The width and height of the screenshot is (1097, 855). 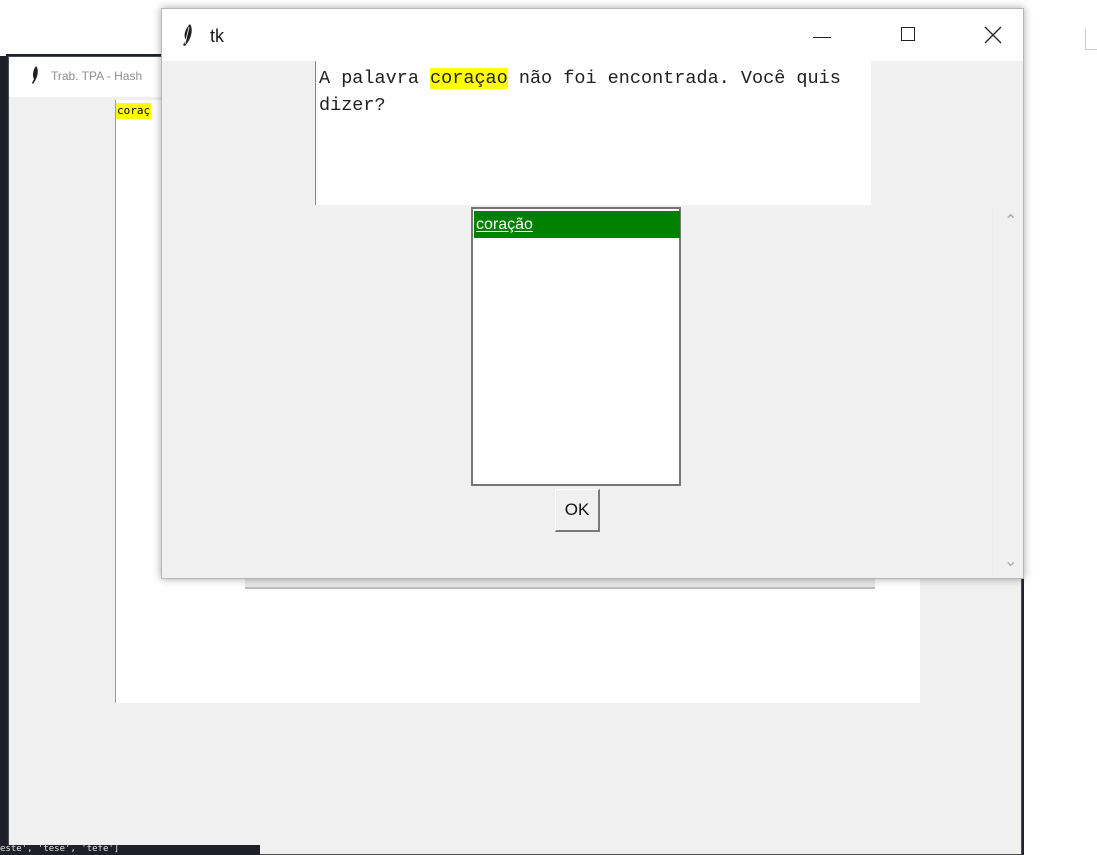 I want to click on scroll-down-icon: ⌄, so click(x=1011, y=561).